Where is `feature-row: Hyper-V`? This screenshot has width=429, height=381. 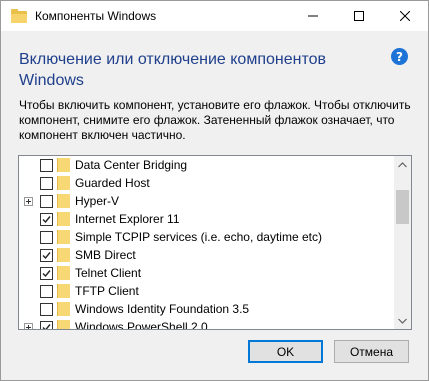
feature-row: Hyper-V is located at coordinates (206, 201).